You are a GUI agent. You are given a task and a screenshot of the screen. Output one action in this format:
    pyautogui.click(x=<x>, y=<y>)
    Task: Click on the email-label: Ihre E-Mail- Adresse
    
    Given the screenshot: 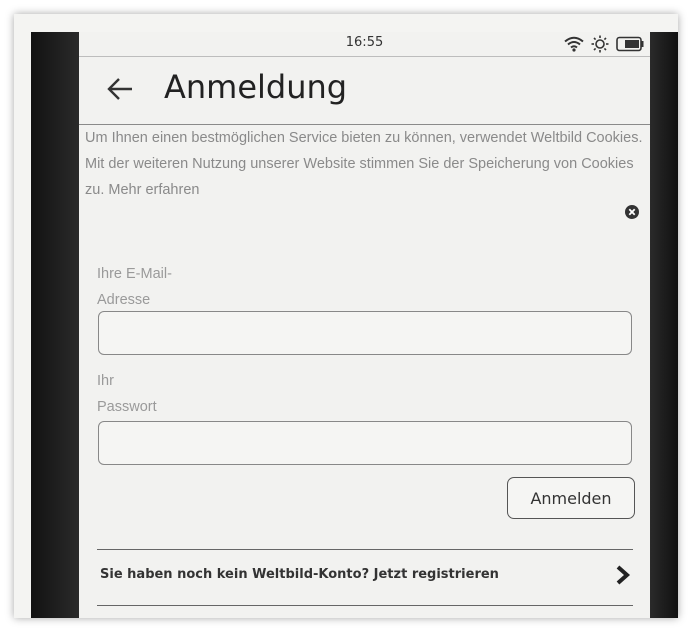 What is the action you would take?
    pyautogui.click(x=167, y=287)
    